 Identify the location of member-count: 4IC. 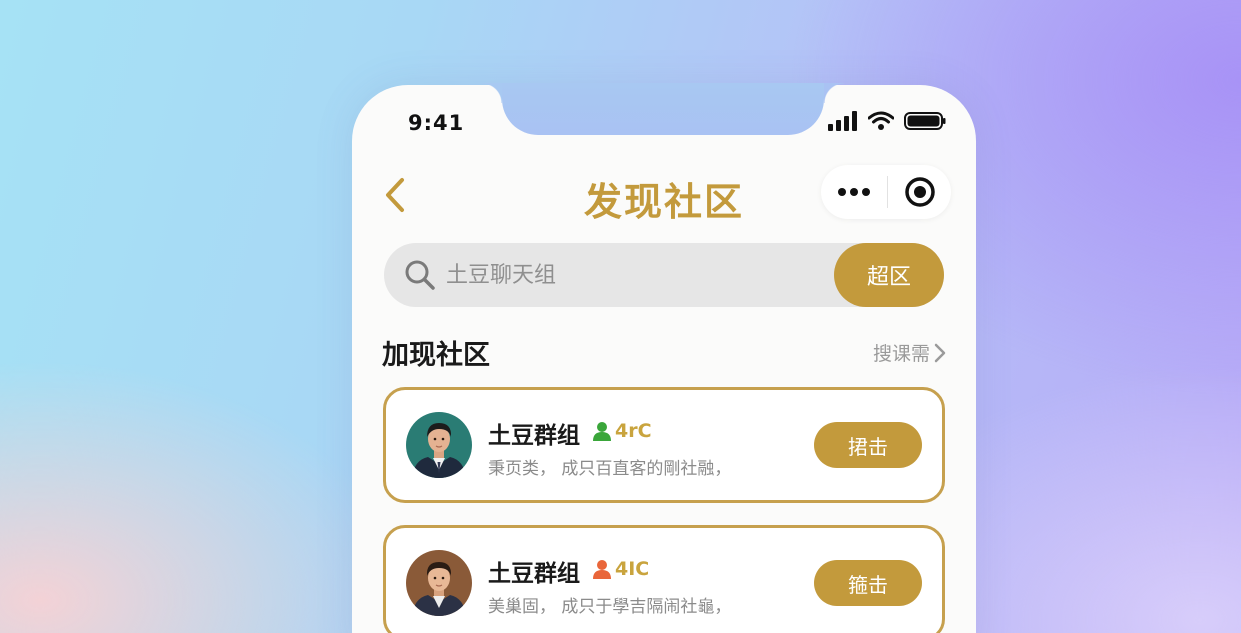
(621, 569).